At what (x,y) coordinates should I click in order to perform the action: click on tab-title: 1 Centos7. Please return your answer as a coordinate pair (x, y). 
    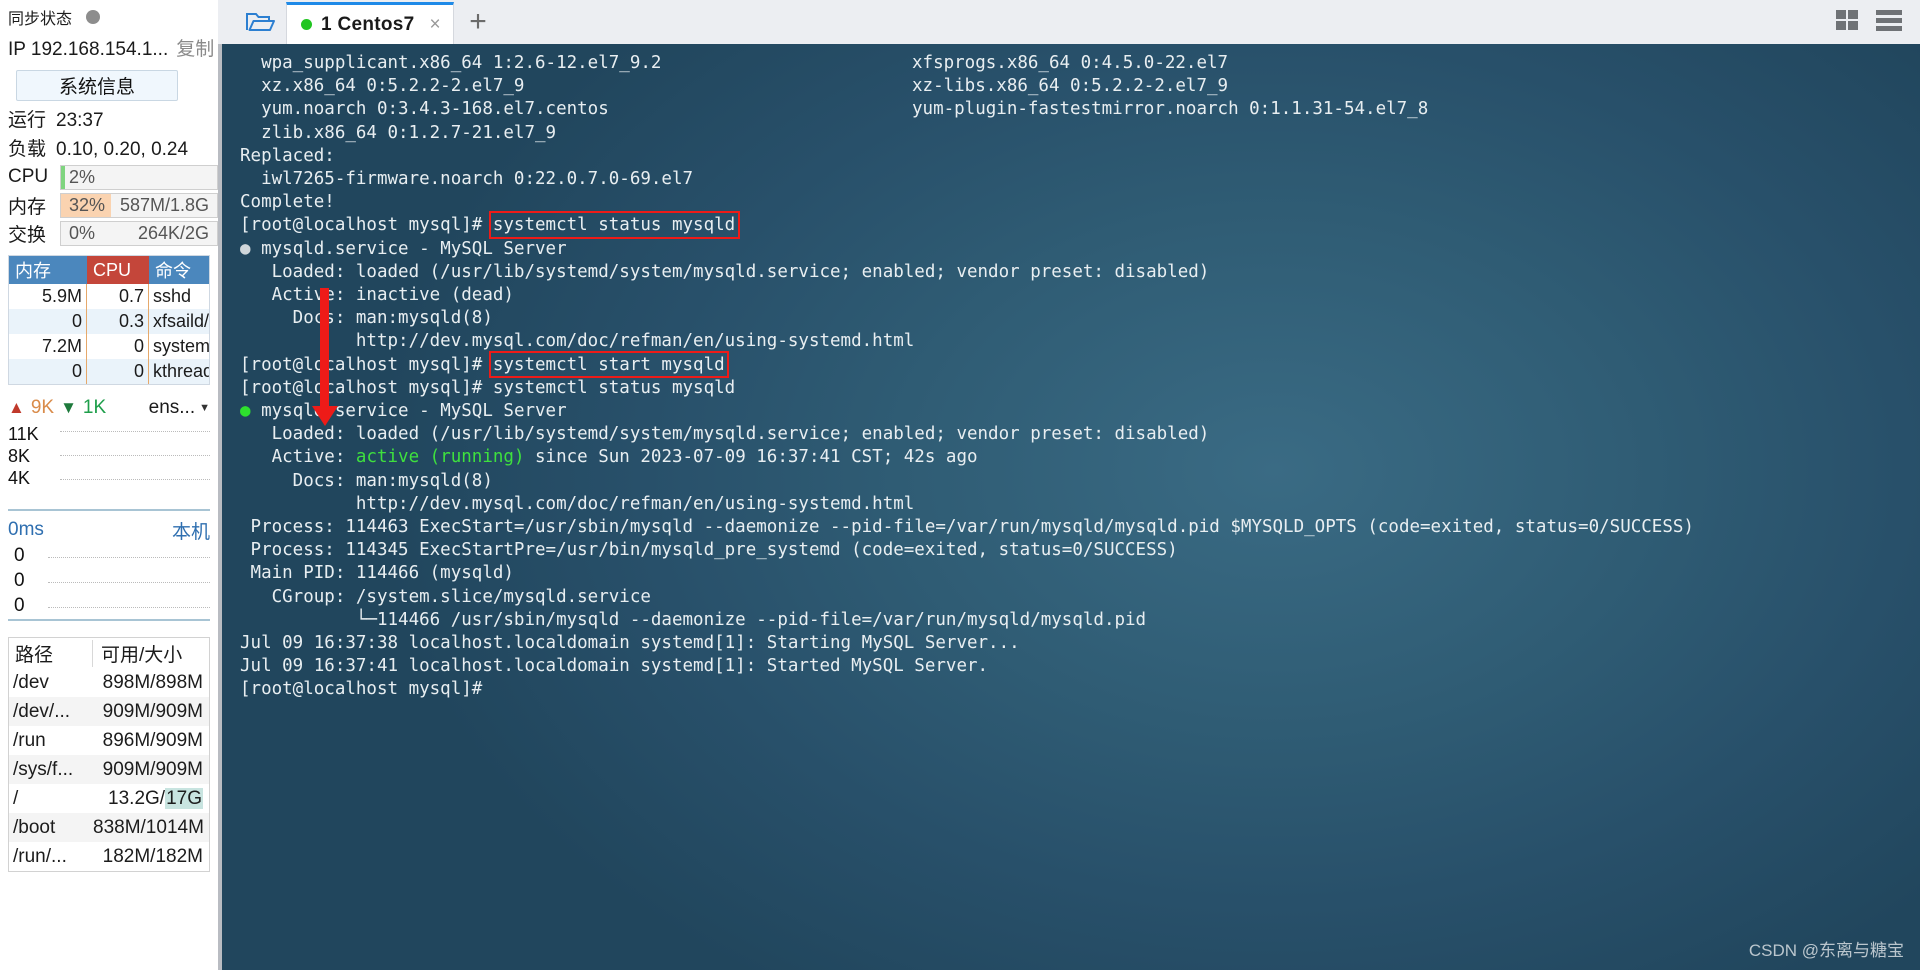
    Looking at the image, I should click on (368, 24).